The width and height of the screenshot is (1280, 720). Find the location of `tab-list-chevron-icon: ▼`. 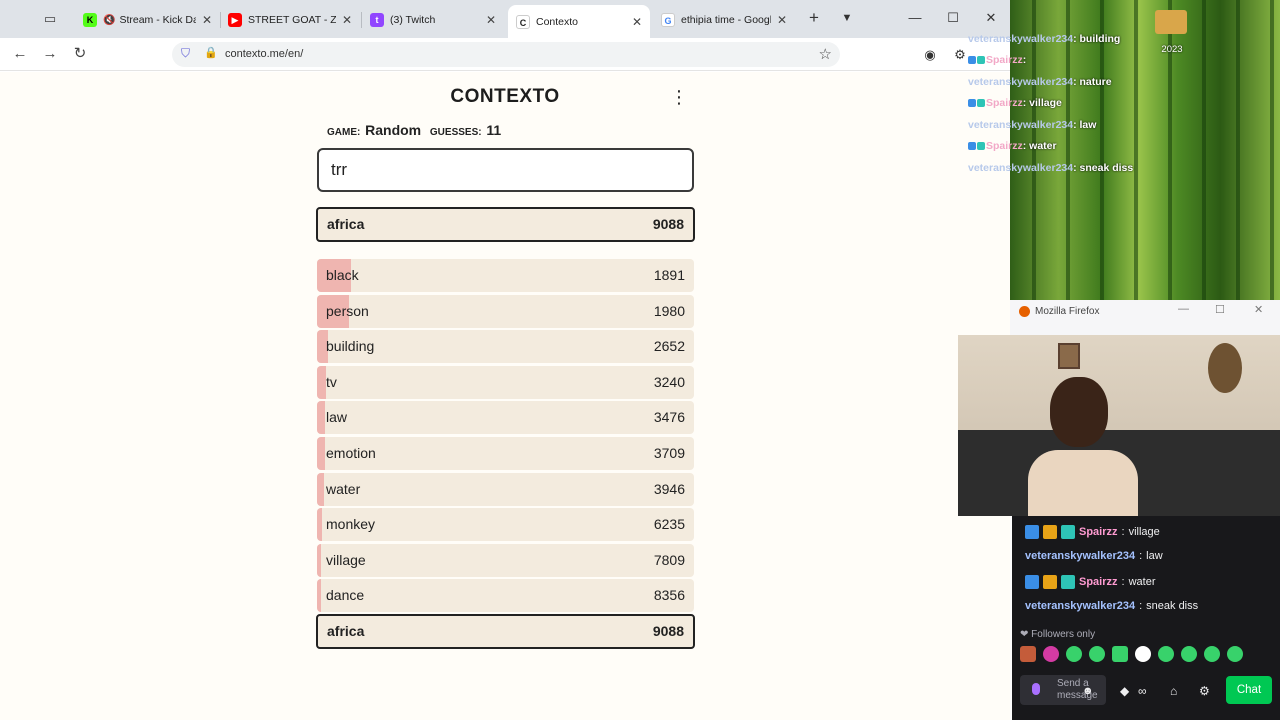

tab-list-chevron-icon: ▼ is located at coordinates (847, 18).